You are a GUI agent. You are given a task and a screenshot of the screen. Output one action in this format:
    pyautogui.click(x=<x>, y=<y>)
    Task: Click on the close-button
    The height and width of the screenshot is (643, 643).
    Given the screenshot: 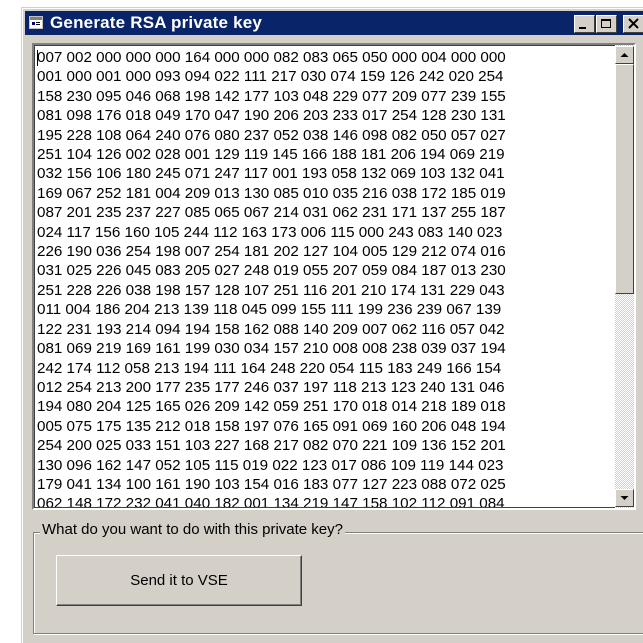 What is the action you would take?
    pyautogui.click(x=633, y=24)
    